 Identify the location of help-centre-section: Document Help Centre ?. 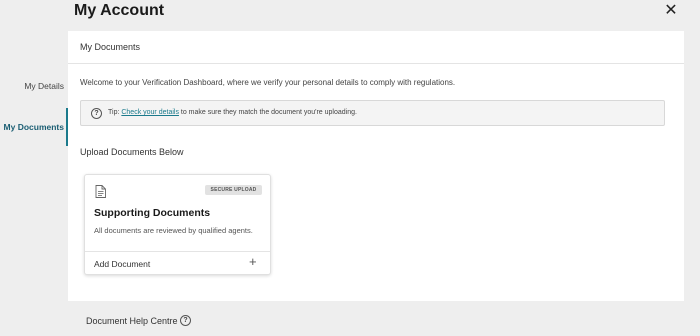
(376, 318).